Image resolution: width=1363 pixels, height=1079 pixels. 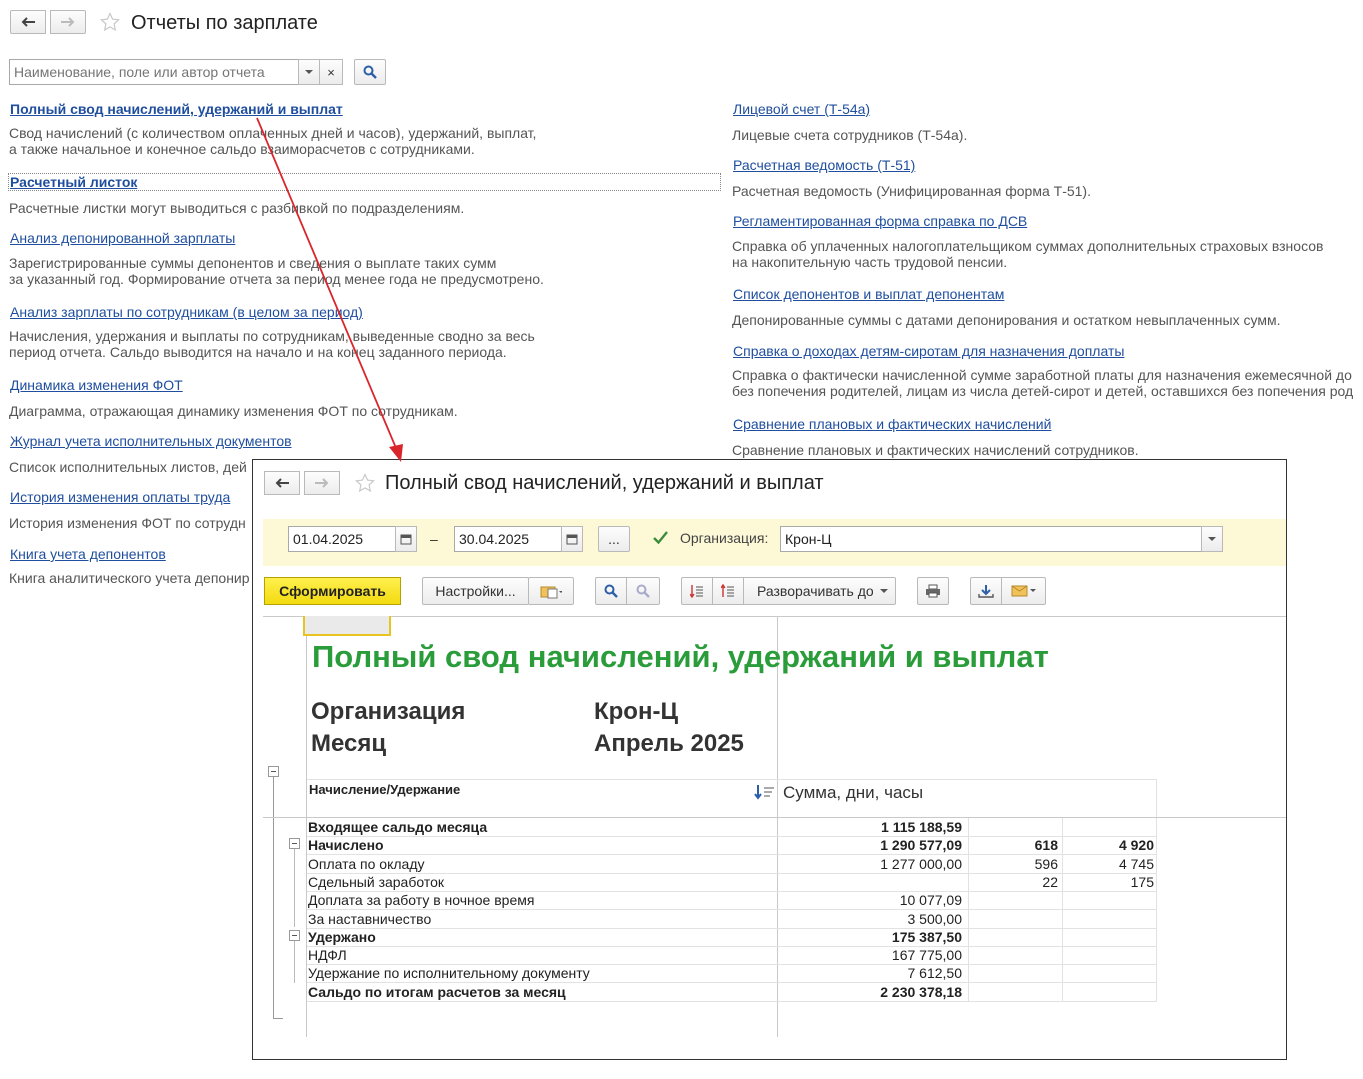 I want to click on report-link: Расчетная ведомость (Т-51), so click(x=824, y=165).